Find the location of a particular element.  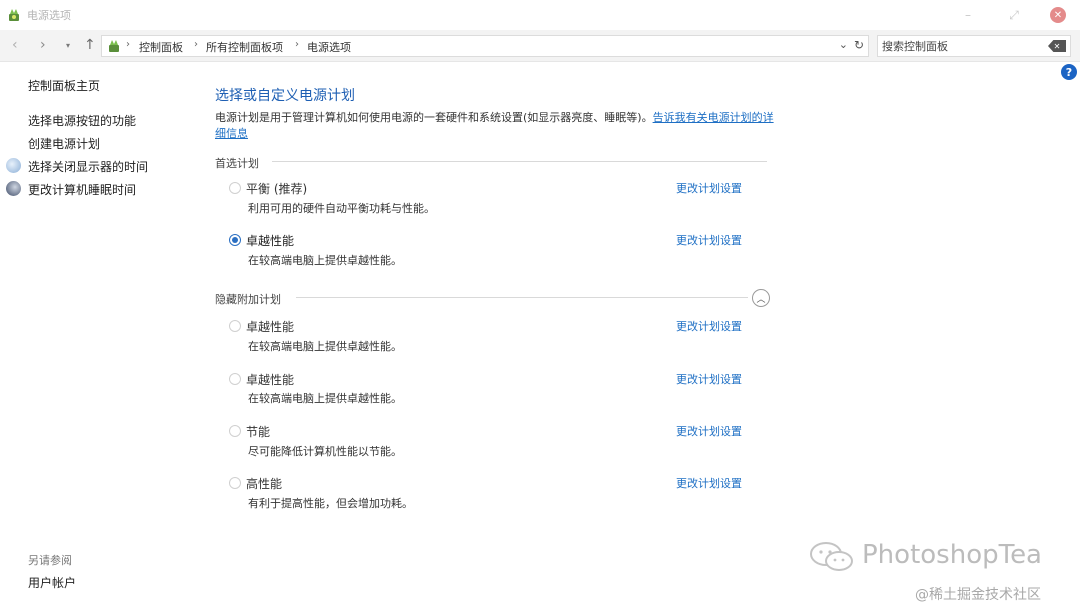

address-dropdown-icon: ⌄ is located at coordinates (843, 44).